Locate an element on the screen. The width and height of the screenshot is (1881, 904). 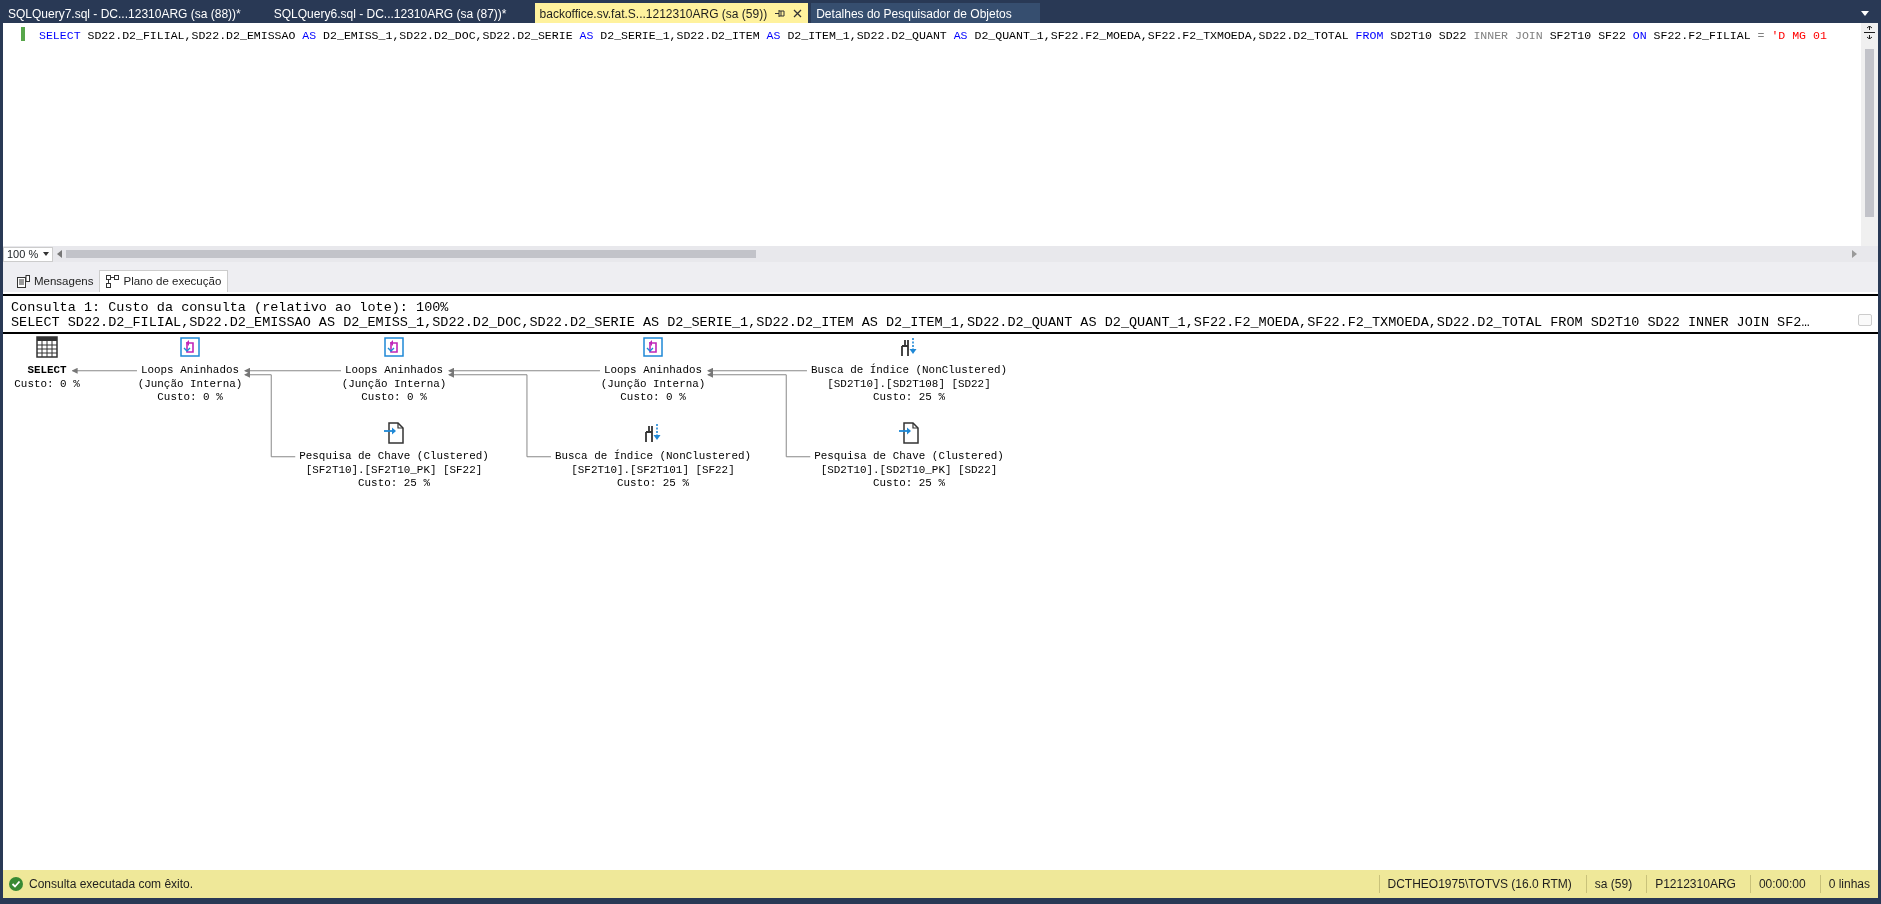
result-tab: Plano de execução is located at coordinates (164, 281).